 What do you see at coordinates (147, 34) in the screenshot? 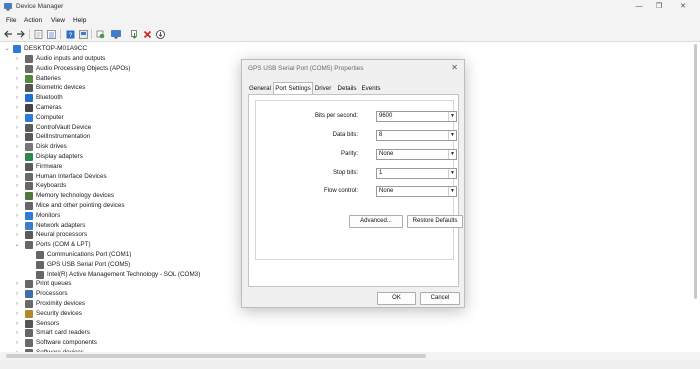
I see `uninstall-x-icon` at bounding box center [147, 34].